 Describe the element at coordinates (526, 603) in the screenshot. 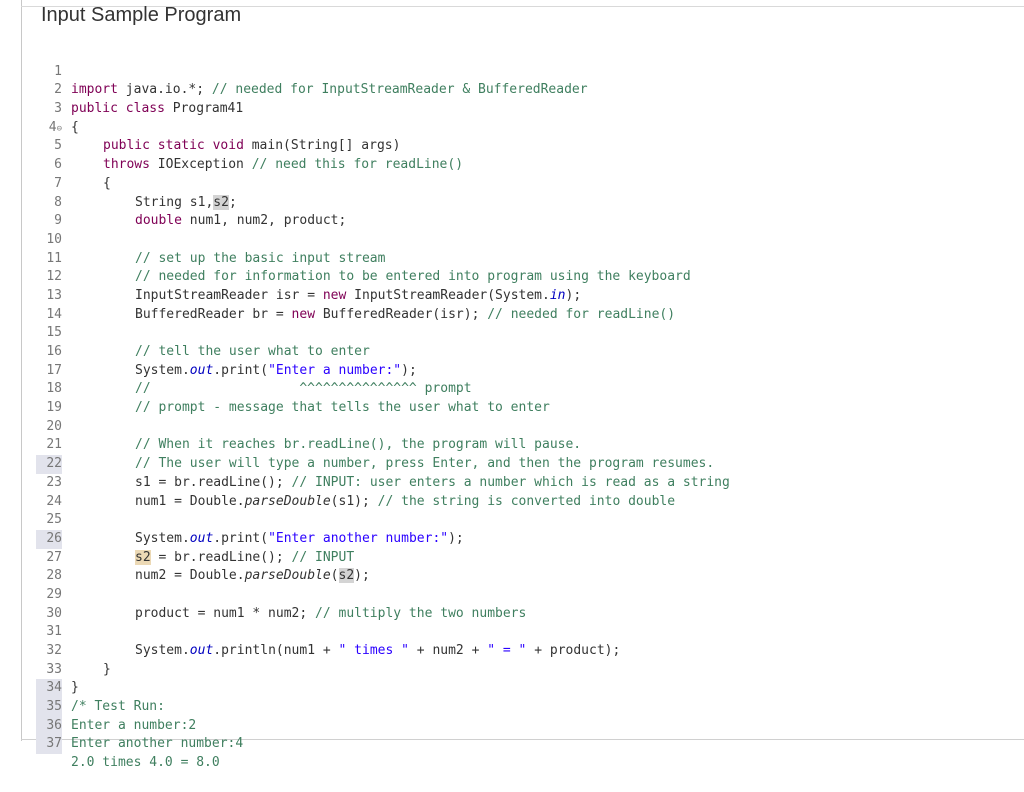

I see `code-line: 30` at that location.